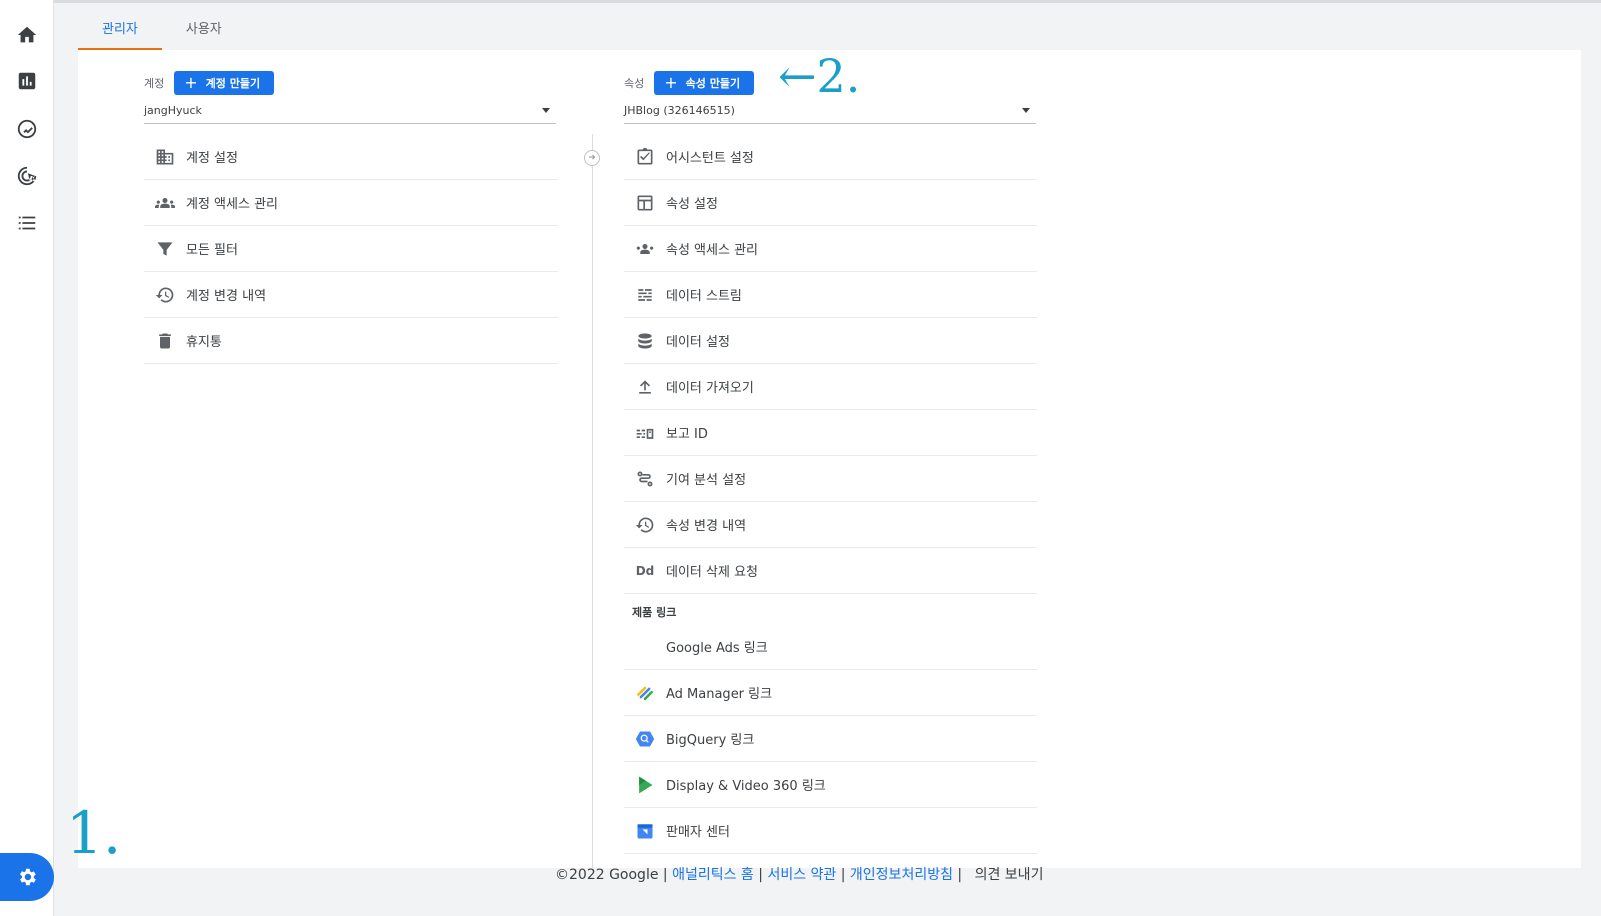  I want to click on account-picker: jangHyuck, so click(350, 114).